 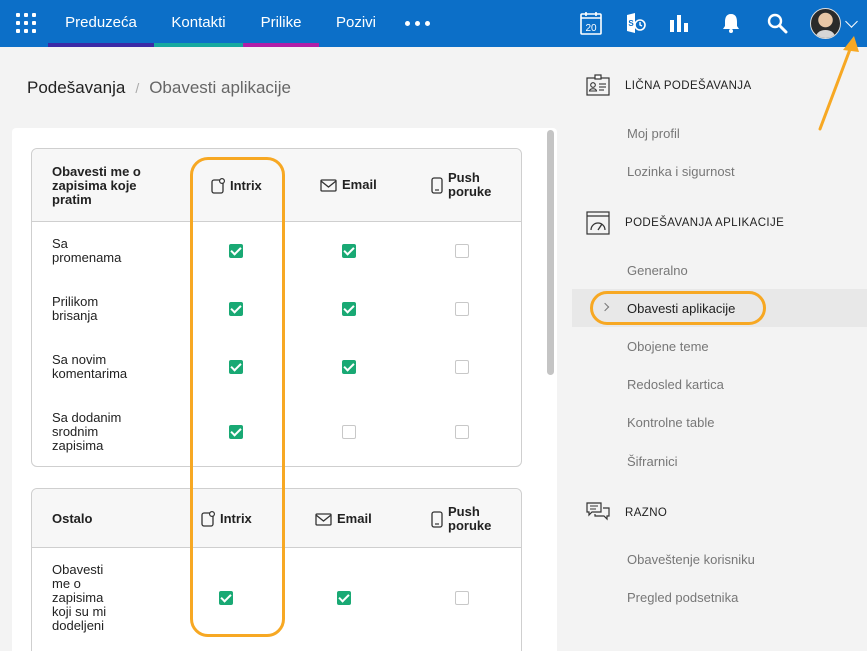 I want to click on checkbox-prilikom-brisanja-email, so click(x=349, y=309).